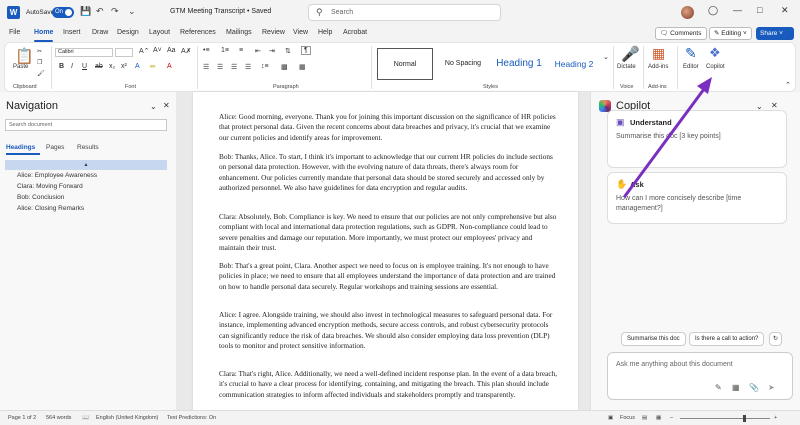  Describe the element at coordinates (169, 66) in the screenshot. I see `font-color-icon: A` at that location.